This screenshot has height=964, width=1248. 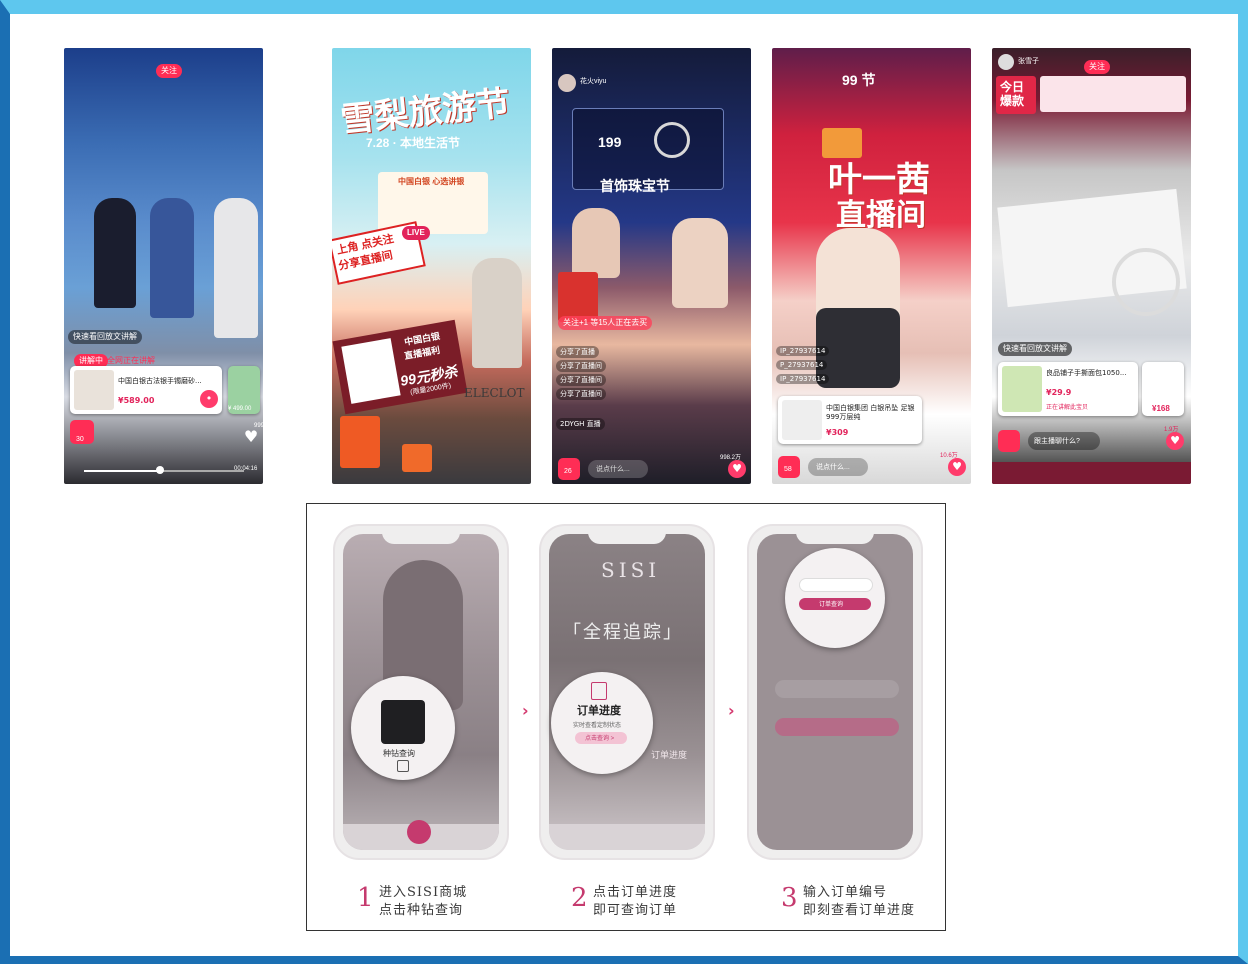 I want to click on home-center-icon, so click(x=419, y=832).